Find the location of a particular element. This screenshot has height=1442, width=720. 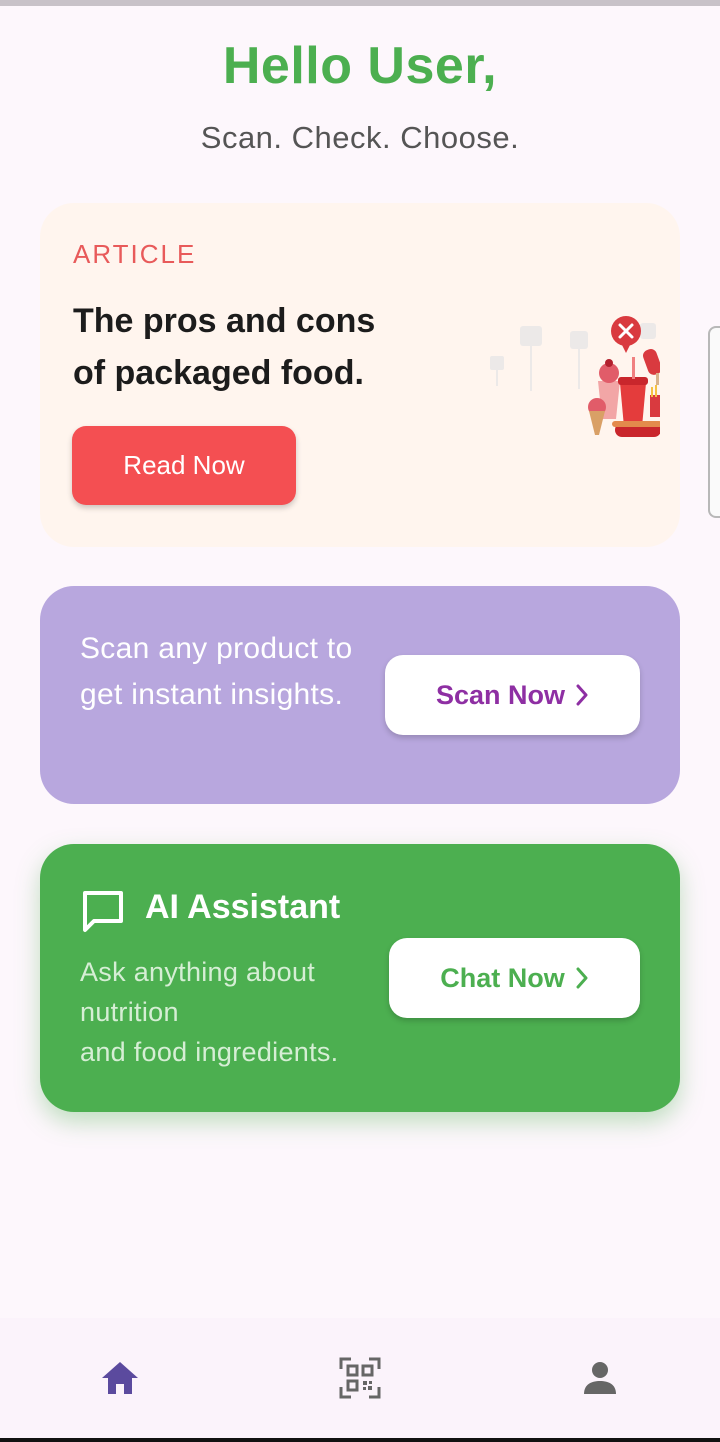

read-now-button: Read Now is located at coordinates (184, 465).